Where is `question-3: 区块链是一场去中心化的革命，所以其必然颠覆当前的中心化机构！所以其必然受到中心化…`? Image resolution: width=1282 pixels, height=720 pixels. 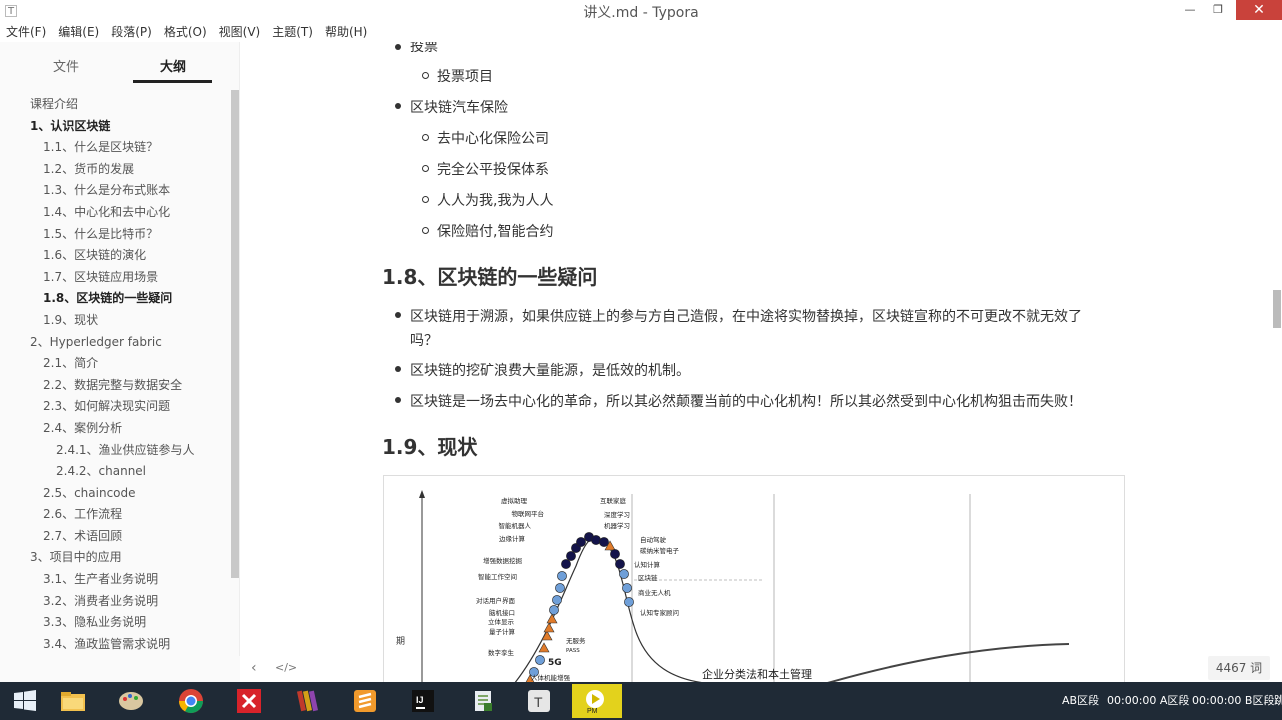 question-3: 区块链是一场去中心化的革命，所以其必然颠覆当前的中心化机构！所以其必然受到中心化… is located at coordinates (746, 402).